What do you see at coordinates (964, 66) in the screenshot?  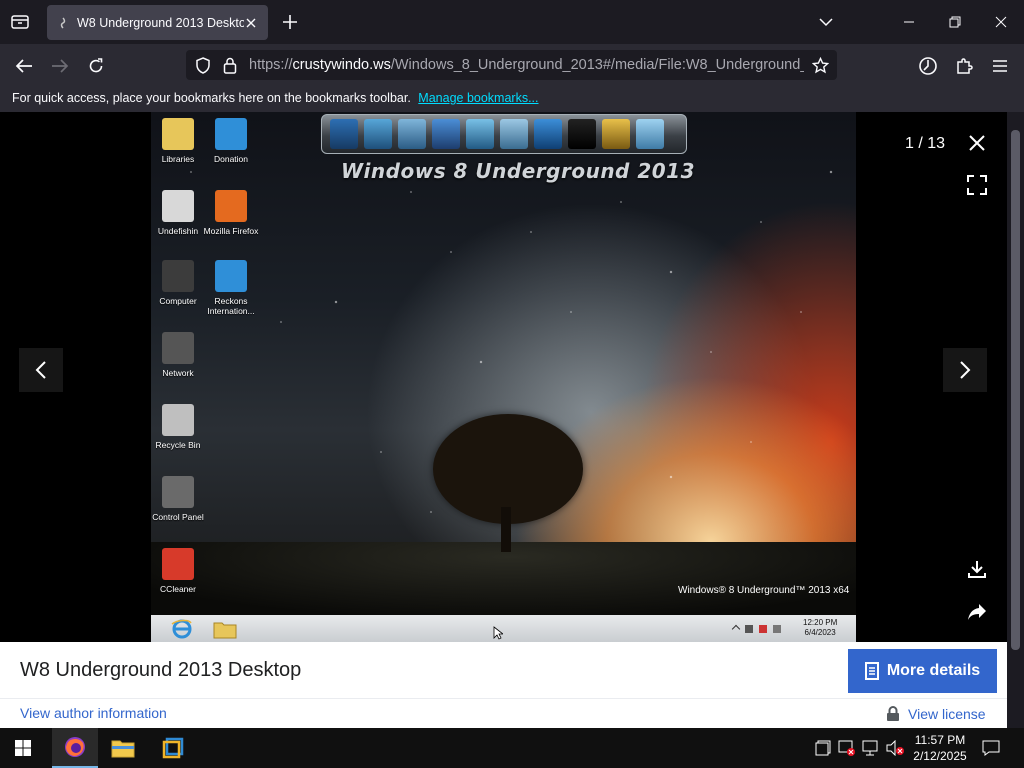 I see `extensions-button` at bounding box center [964, 66].